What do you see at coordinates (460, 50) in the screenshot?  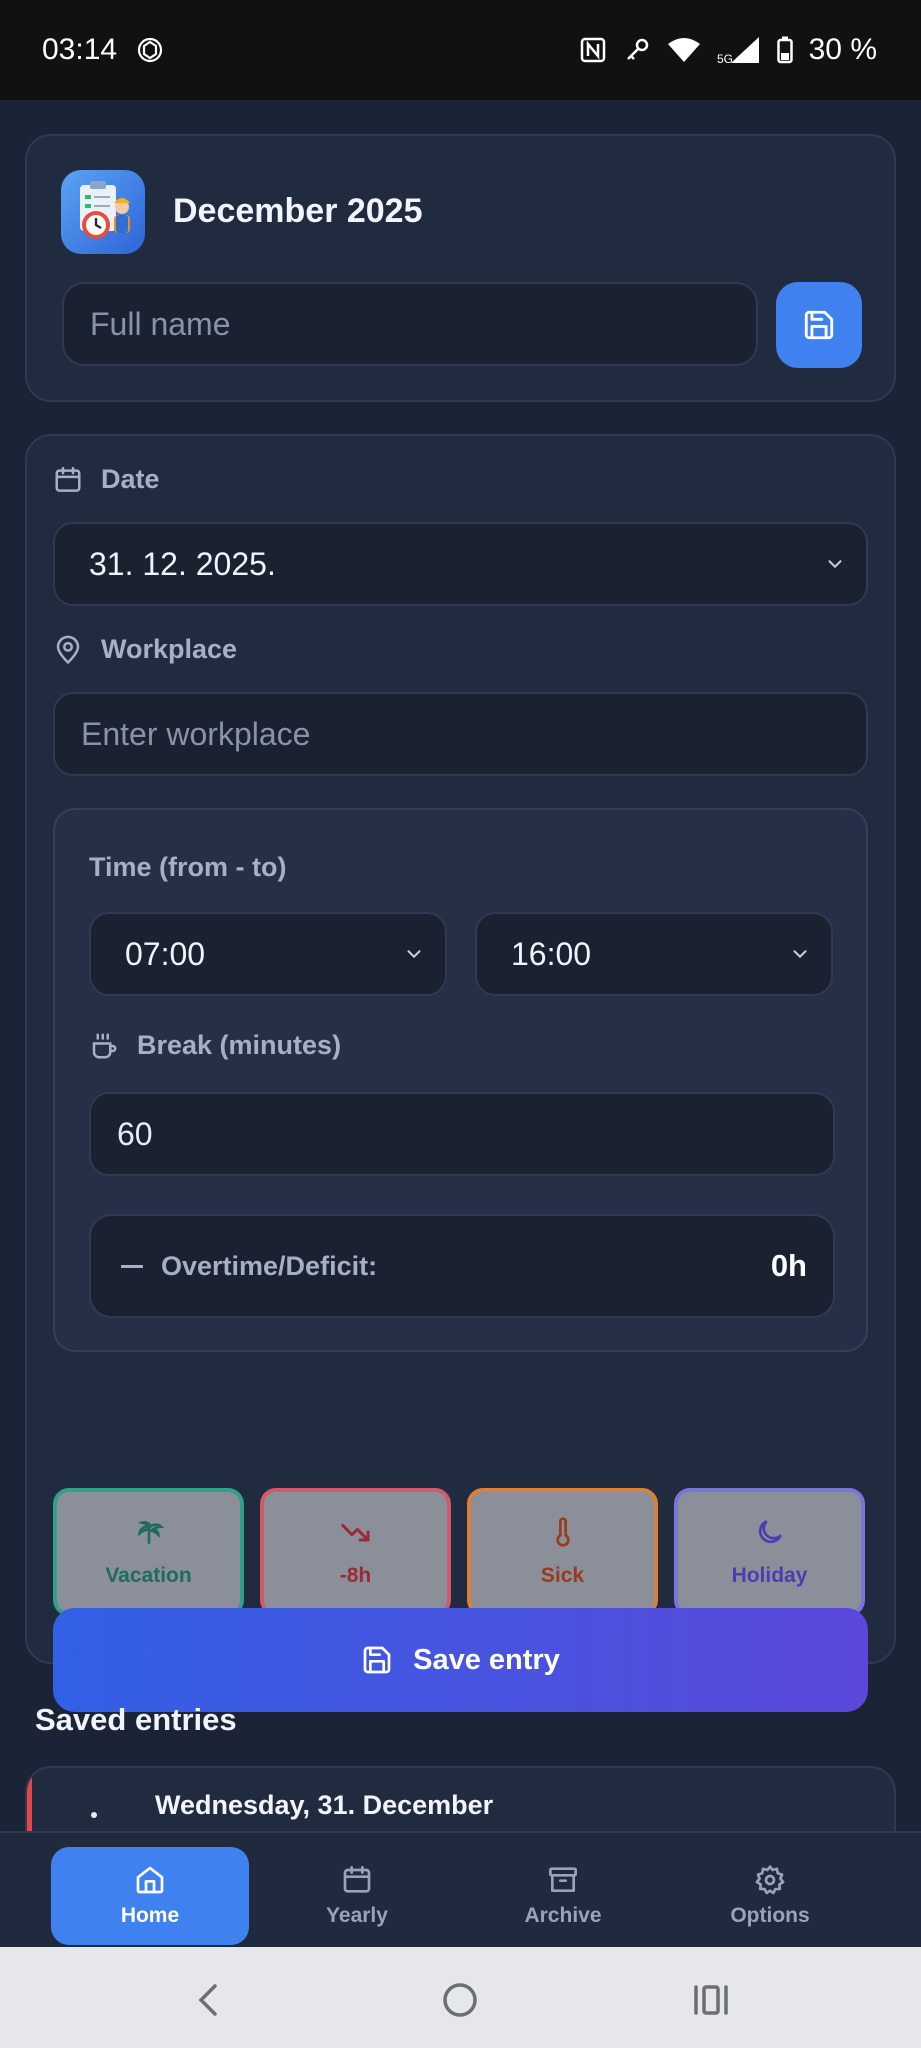 I see `status-bar: 03:14 5G 30 %` at bounding box center [460, 50].